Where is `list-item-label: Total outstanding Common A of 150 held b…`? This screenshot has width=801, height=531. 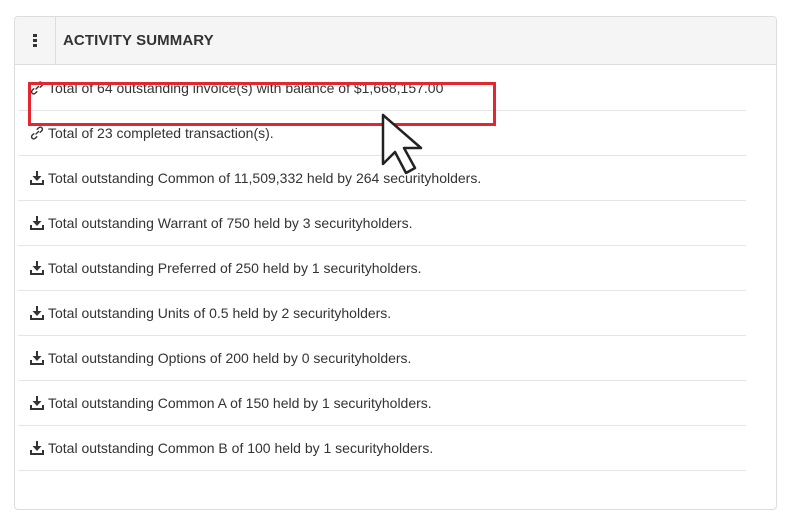
list-item-label: Total outstanding Common A of 150 held b… is located at coordinates (240, 403).